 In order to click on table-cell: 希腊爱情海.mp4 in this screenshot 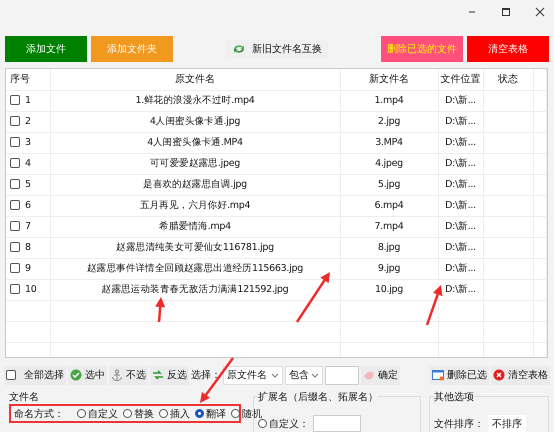, I will do `click(195, 226)`.